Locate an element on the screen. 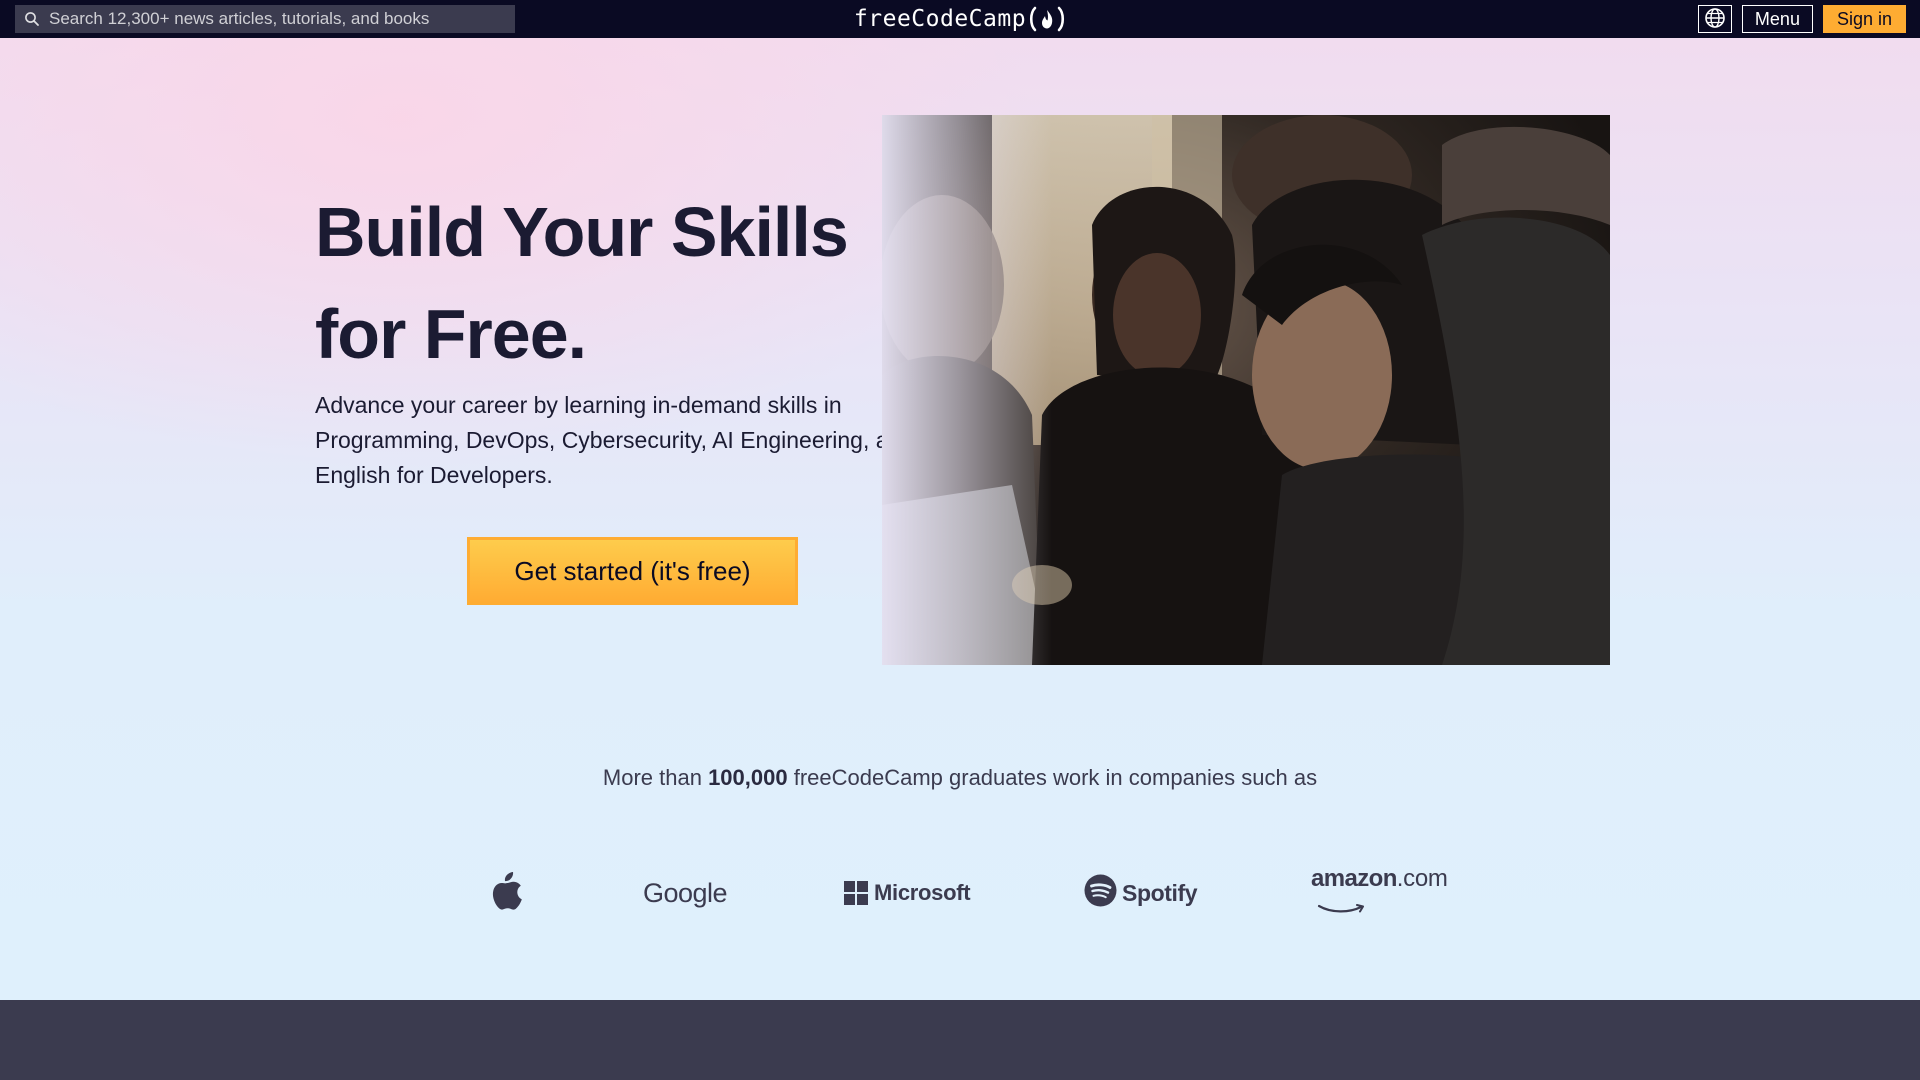  language-button is located at coordinates (1714, 19).